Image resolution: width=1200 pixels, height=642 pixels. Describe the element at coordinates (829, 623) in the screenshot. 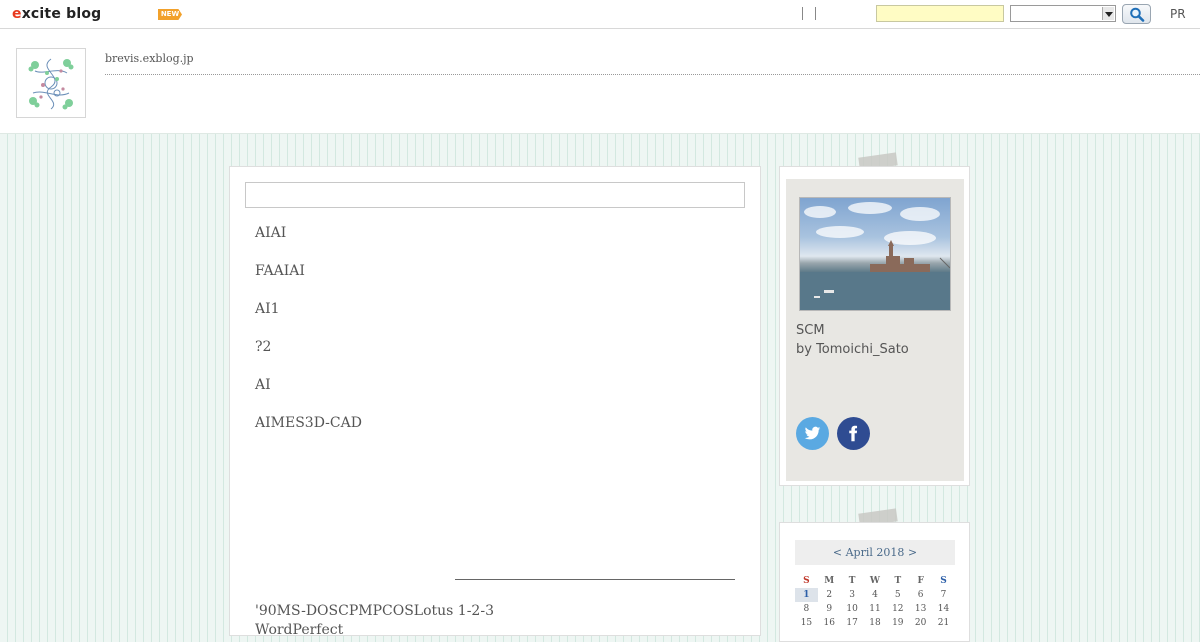

I see `calendar-day: 16` at that location.